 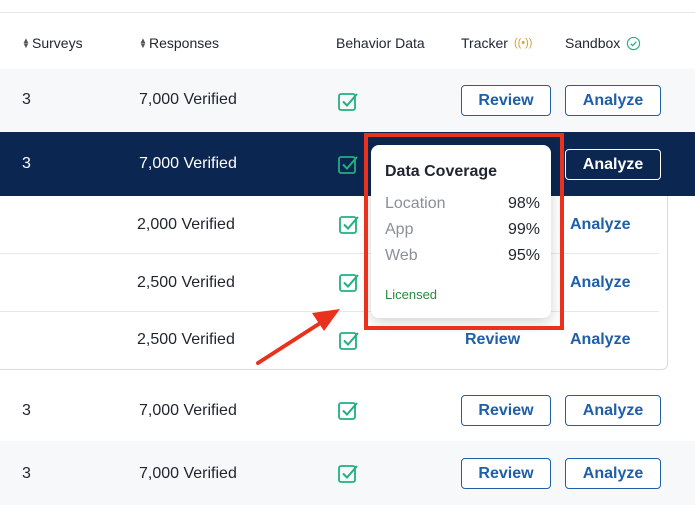 What do you see at coordinates (401, 255) in the screenshot?
I see `coverage-label: Web` at bounding box center [401, 255].